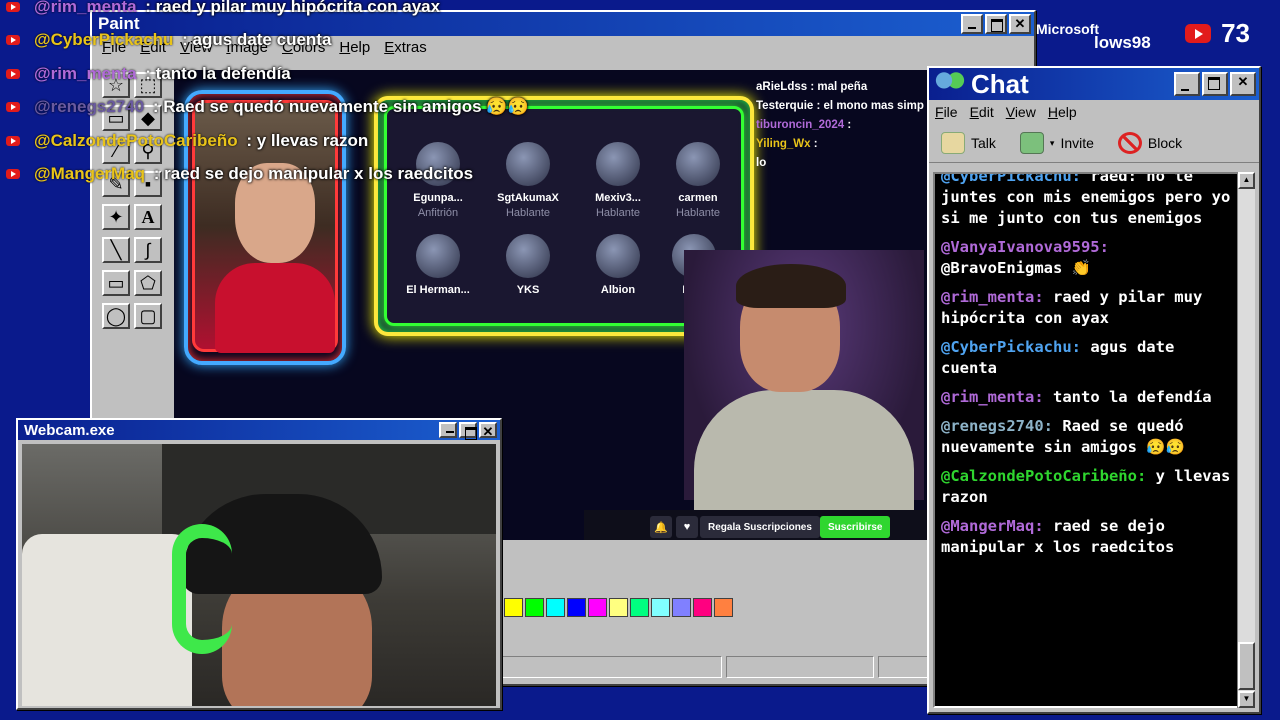  Describe the element at coordinates (972, 24) in the screenshot. I see `paint-minimize-button` at that location.